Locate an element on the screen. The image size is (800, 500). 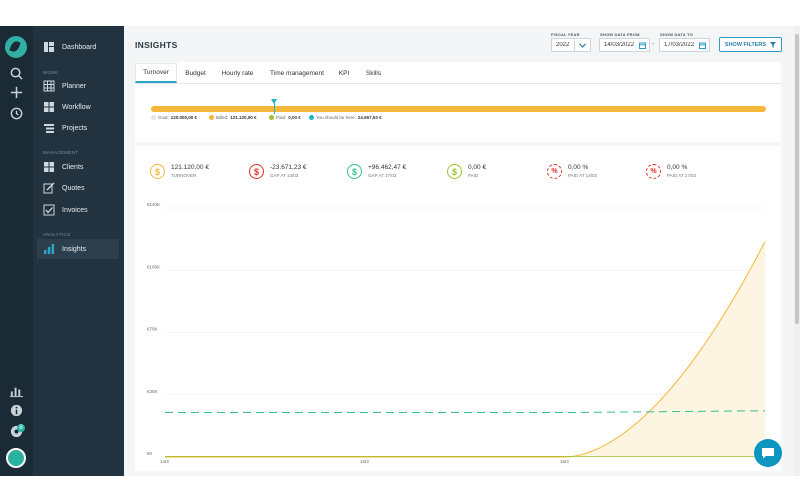
sidebar-item-dashboard: Dashboard is located at coordinates (78, 47).